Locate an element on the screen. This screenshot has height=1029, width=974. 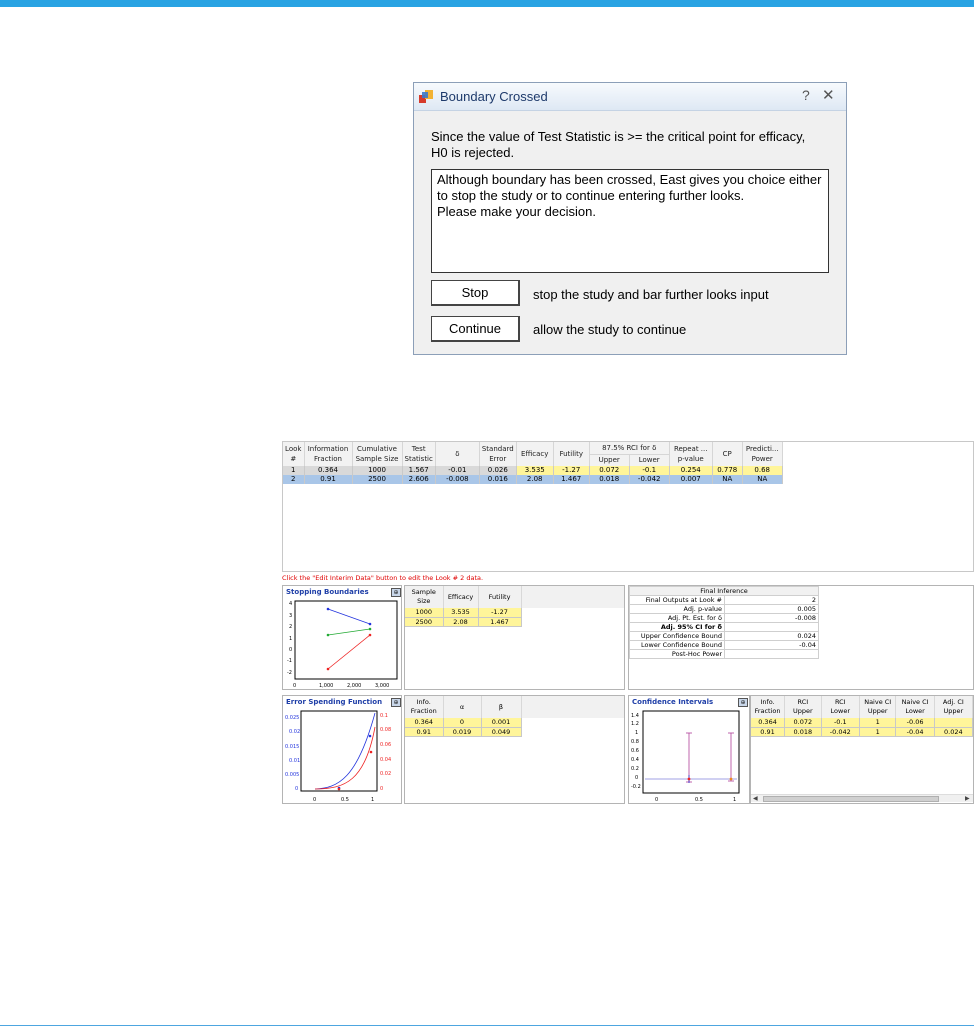
app-icon is located at coordinates (426, 96).